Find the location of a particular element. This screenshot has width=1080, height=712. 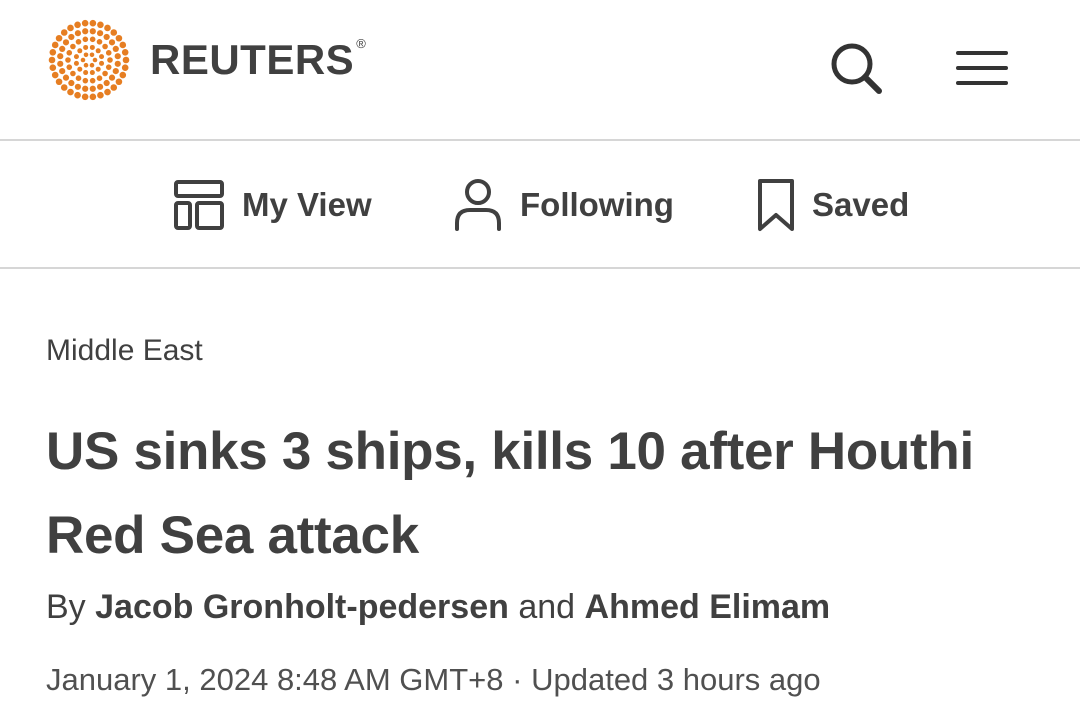

brand-wordmark: REUTERS ® is located at coordinates (258, 59).